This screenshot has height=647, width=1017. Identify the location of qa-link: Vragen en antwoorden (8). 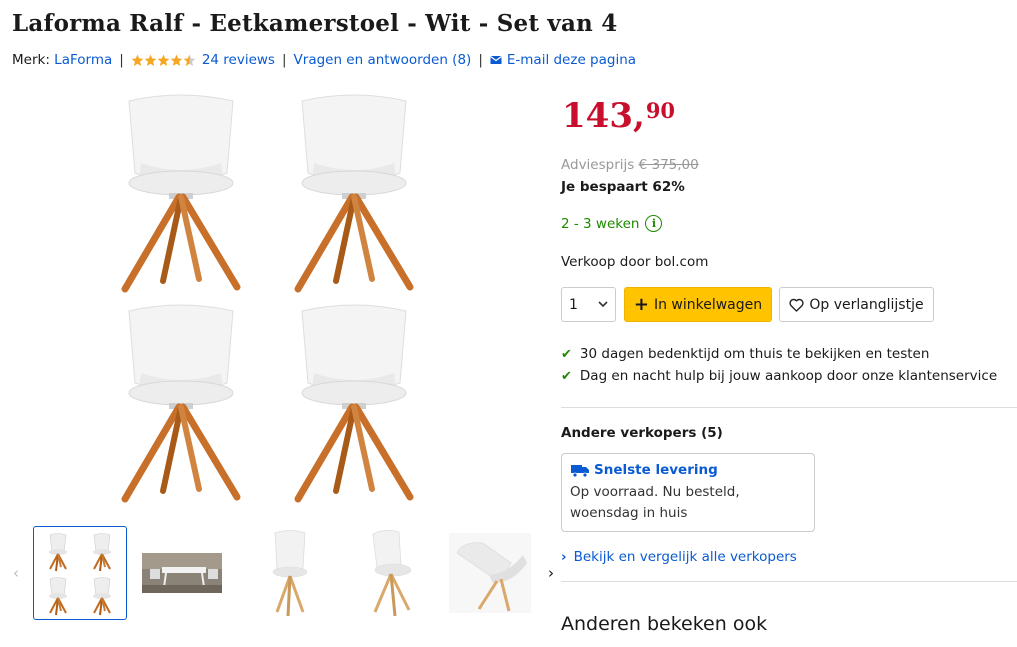
(383, 60).